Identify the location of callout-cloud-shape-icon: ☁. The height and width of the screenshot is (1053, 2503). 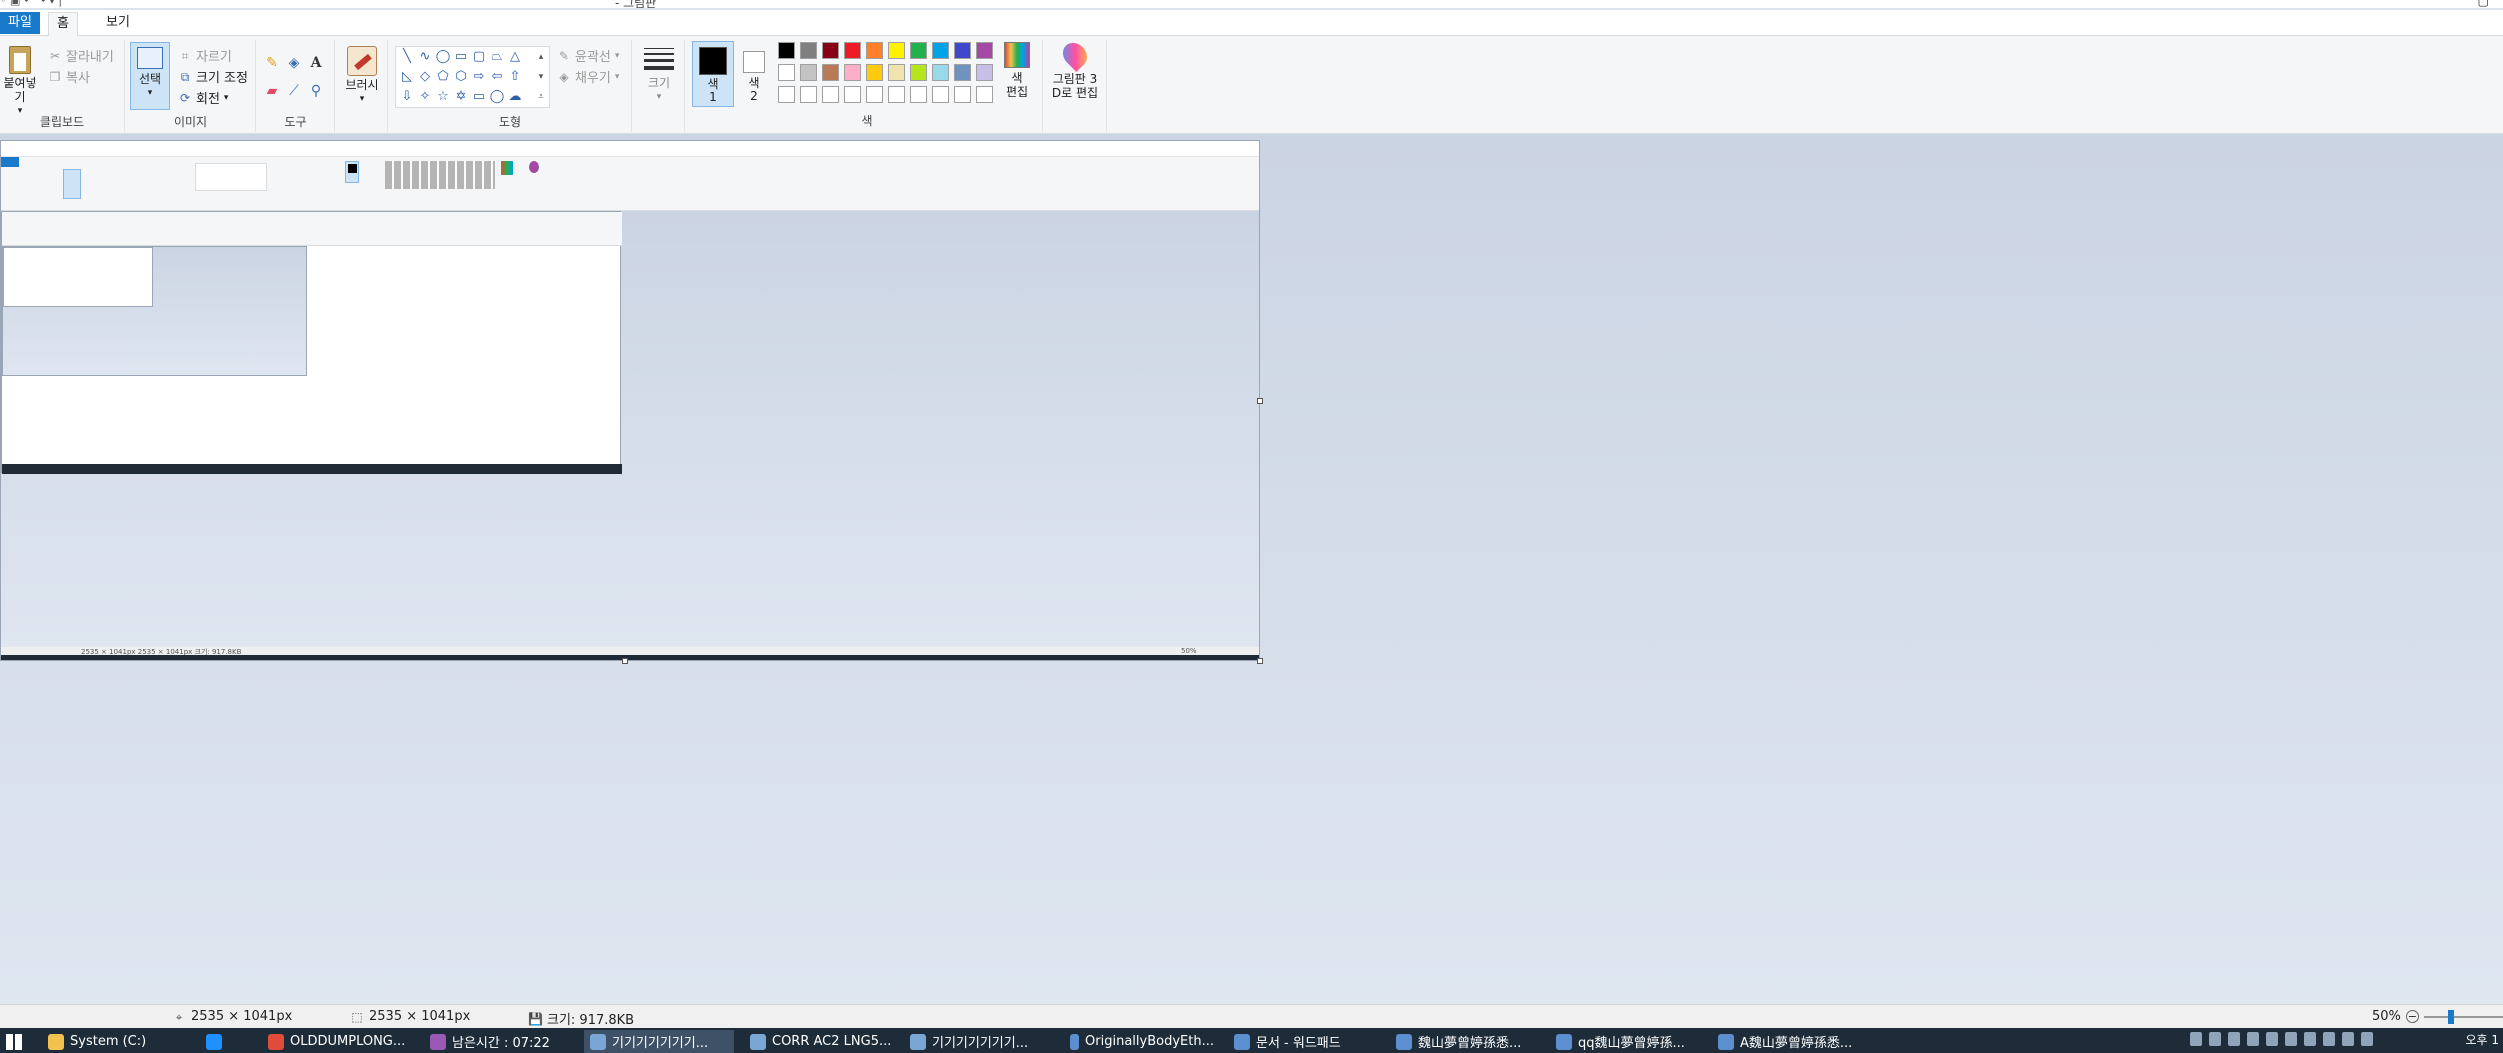
(515, 97).